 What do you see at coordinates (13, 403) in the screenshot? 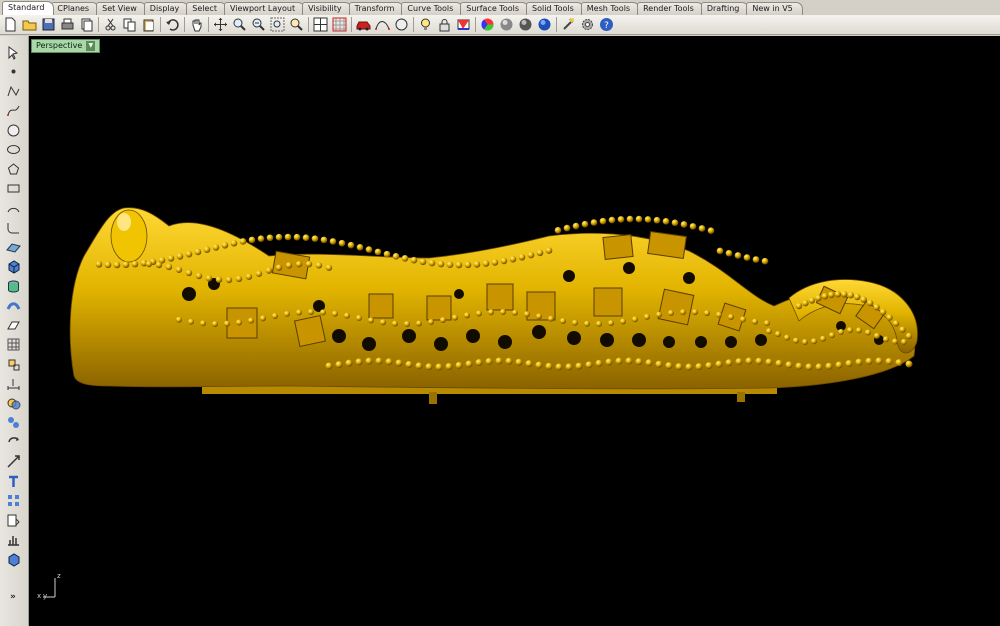
I see `boolean-icon` at bounding box center [13, 403].